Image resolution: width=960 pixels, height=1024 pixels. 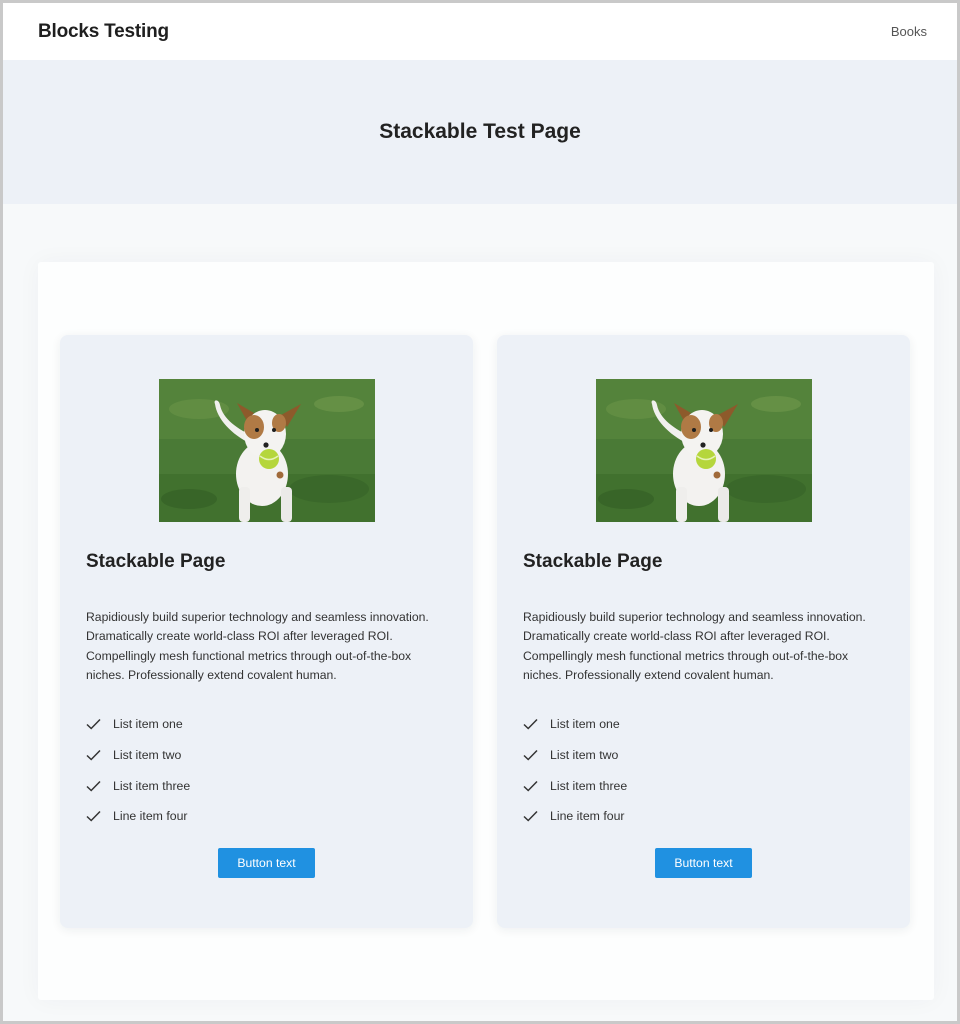 I want to click on site-title: Blocks Testing, so click(x=103, y=32).